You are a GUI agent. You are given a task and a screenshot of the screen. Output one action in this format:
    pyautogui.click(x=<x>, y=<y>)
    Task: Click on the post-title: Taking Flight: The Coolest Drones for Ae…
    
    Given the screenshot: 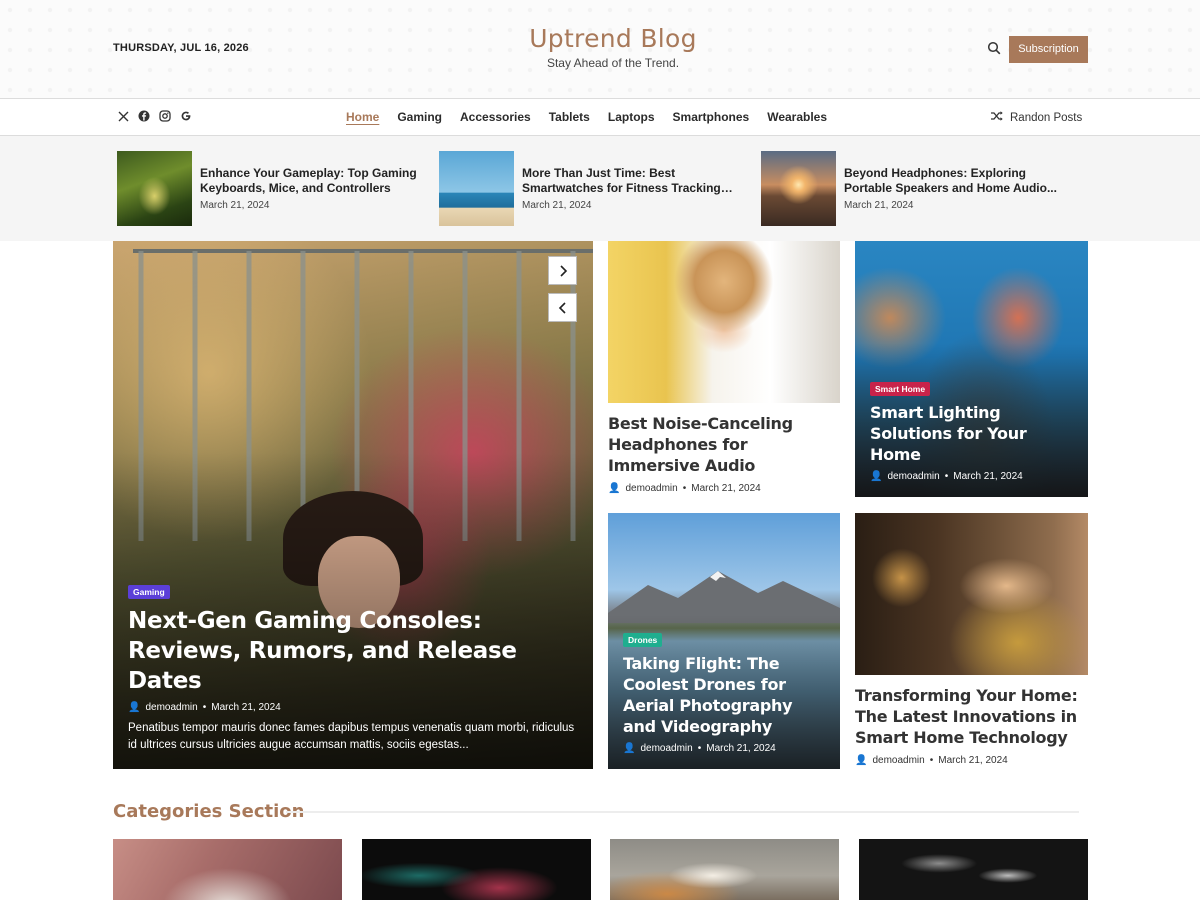 What is the action you would take?
    pyautogui.click(x=724, y=695)
    